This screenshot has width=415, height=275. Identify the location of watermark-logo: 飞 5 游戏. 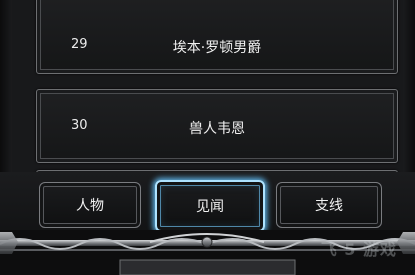
(358, 249).